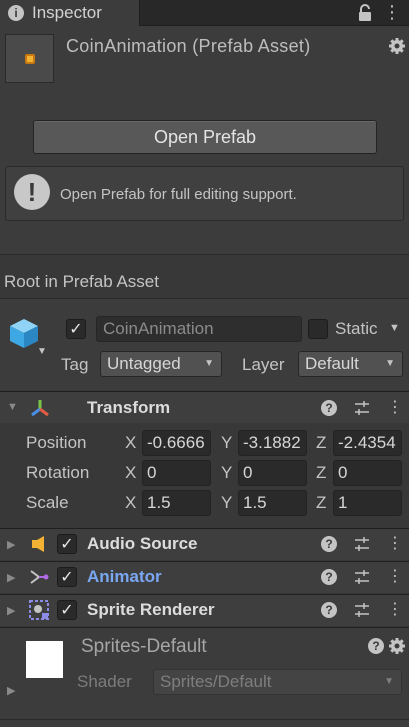 The image size is (409, 727). What do you see at coordinates (124, 576) in the screenshot?
I see `animator-title: Animator` at bounding box center [124, 576].